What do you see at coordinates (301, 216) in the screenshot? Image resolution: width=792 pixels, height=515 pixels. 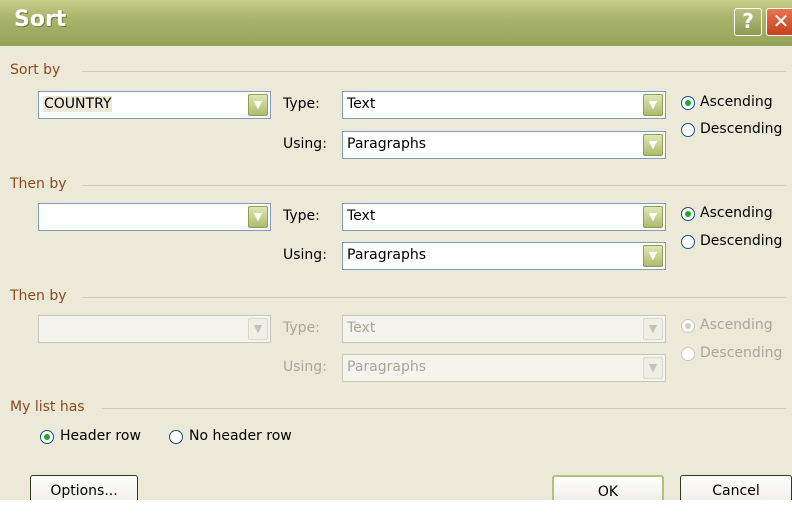 I see `then-by-1-type-label: Type:` at bounding box center [301, 216].